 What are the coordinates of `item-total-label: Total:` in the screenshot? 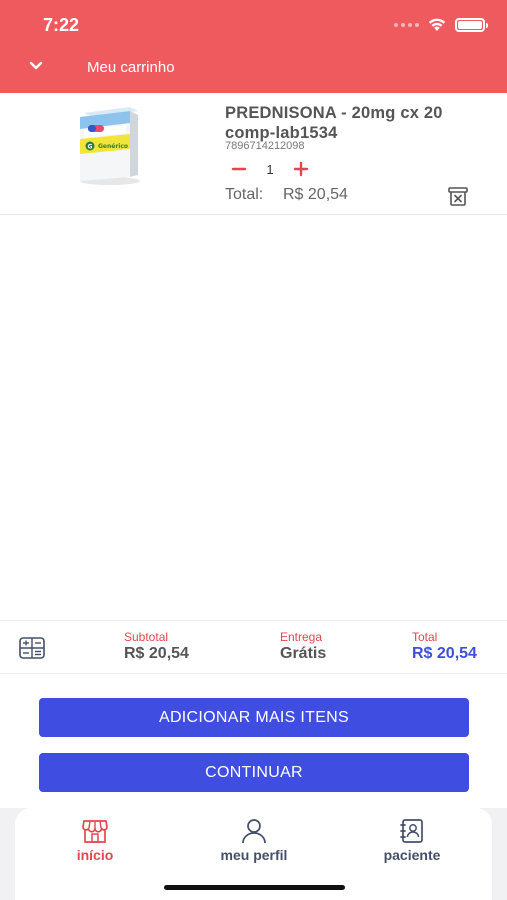 It's located at (244, 194).